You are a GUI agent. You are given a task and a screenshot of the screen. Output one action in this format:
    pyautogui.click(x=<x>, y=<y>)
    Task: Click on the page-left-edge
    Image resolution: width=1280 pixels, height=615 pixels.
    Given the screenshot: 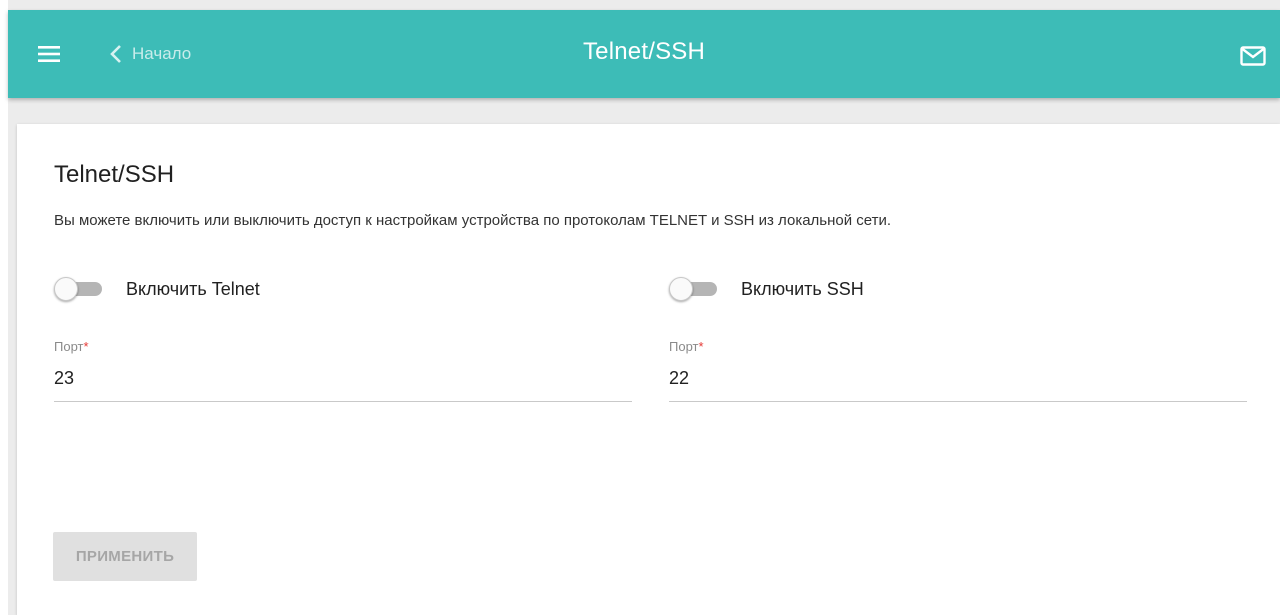 What is the action you would take?
    pyautogui.click(x=4, y=307)
    